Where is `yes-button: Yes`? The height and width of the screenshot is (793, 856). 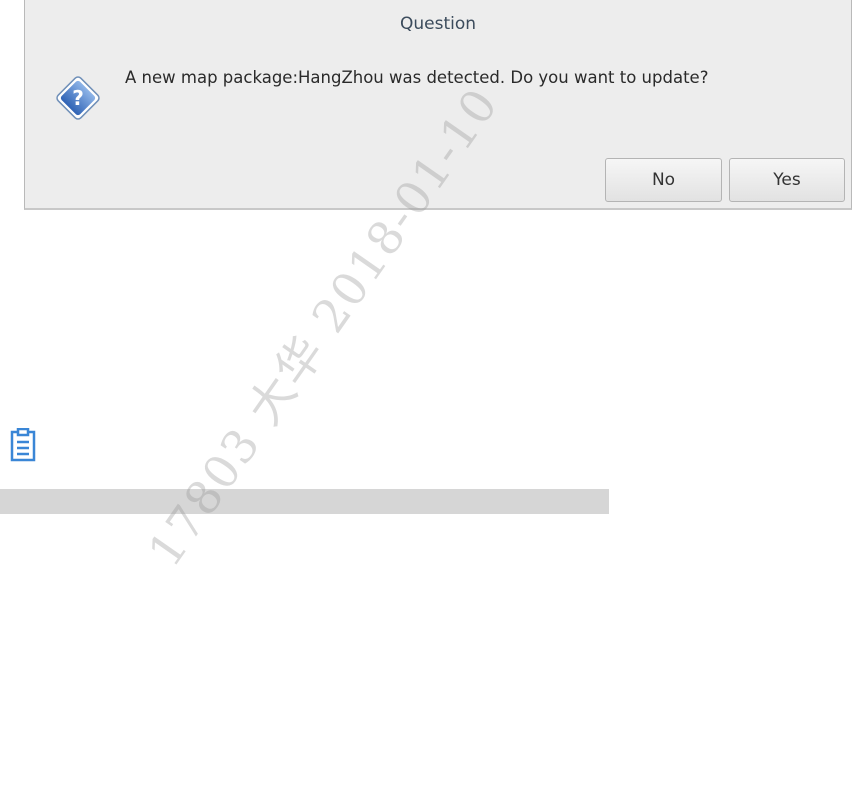 yes-button: Yes is located at coordinates (787, 180).